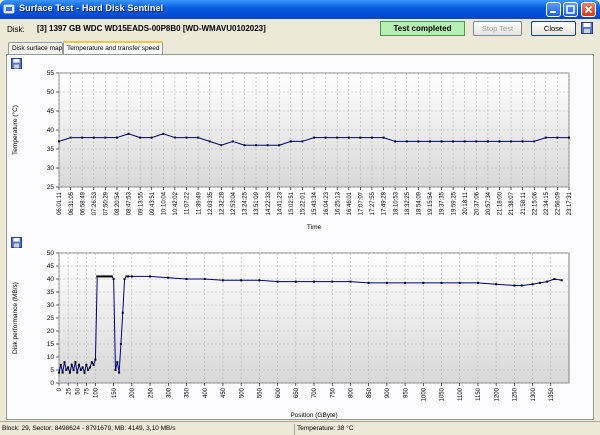 The image size is (600, 435). Describe the element at coordinates (350, 203) in the screenshot. I see `x-tick-label: 16:46:01` at that location.